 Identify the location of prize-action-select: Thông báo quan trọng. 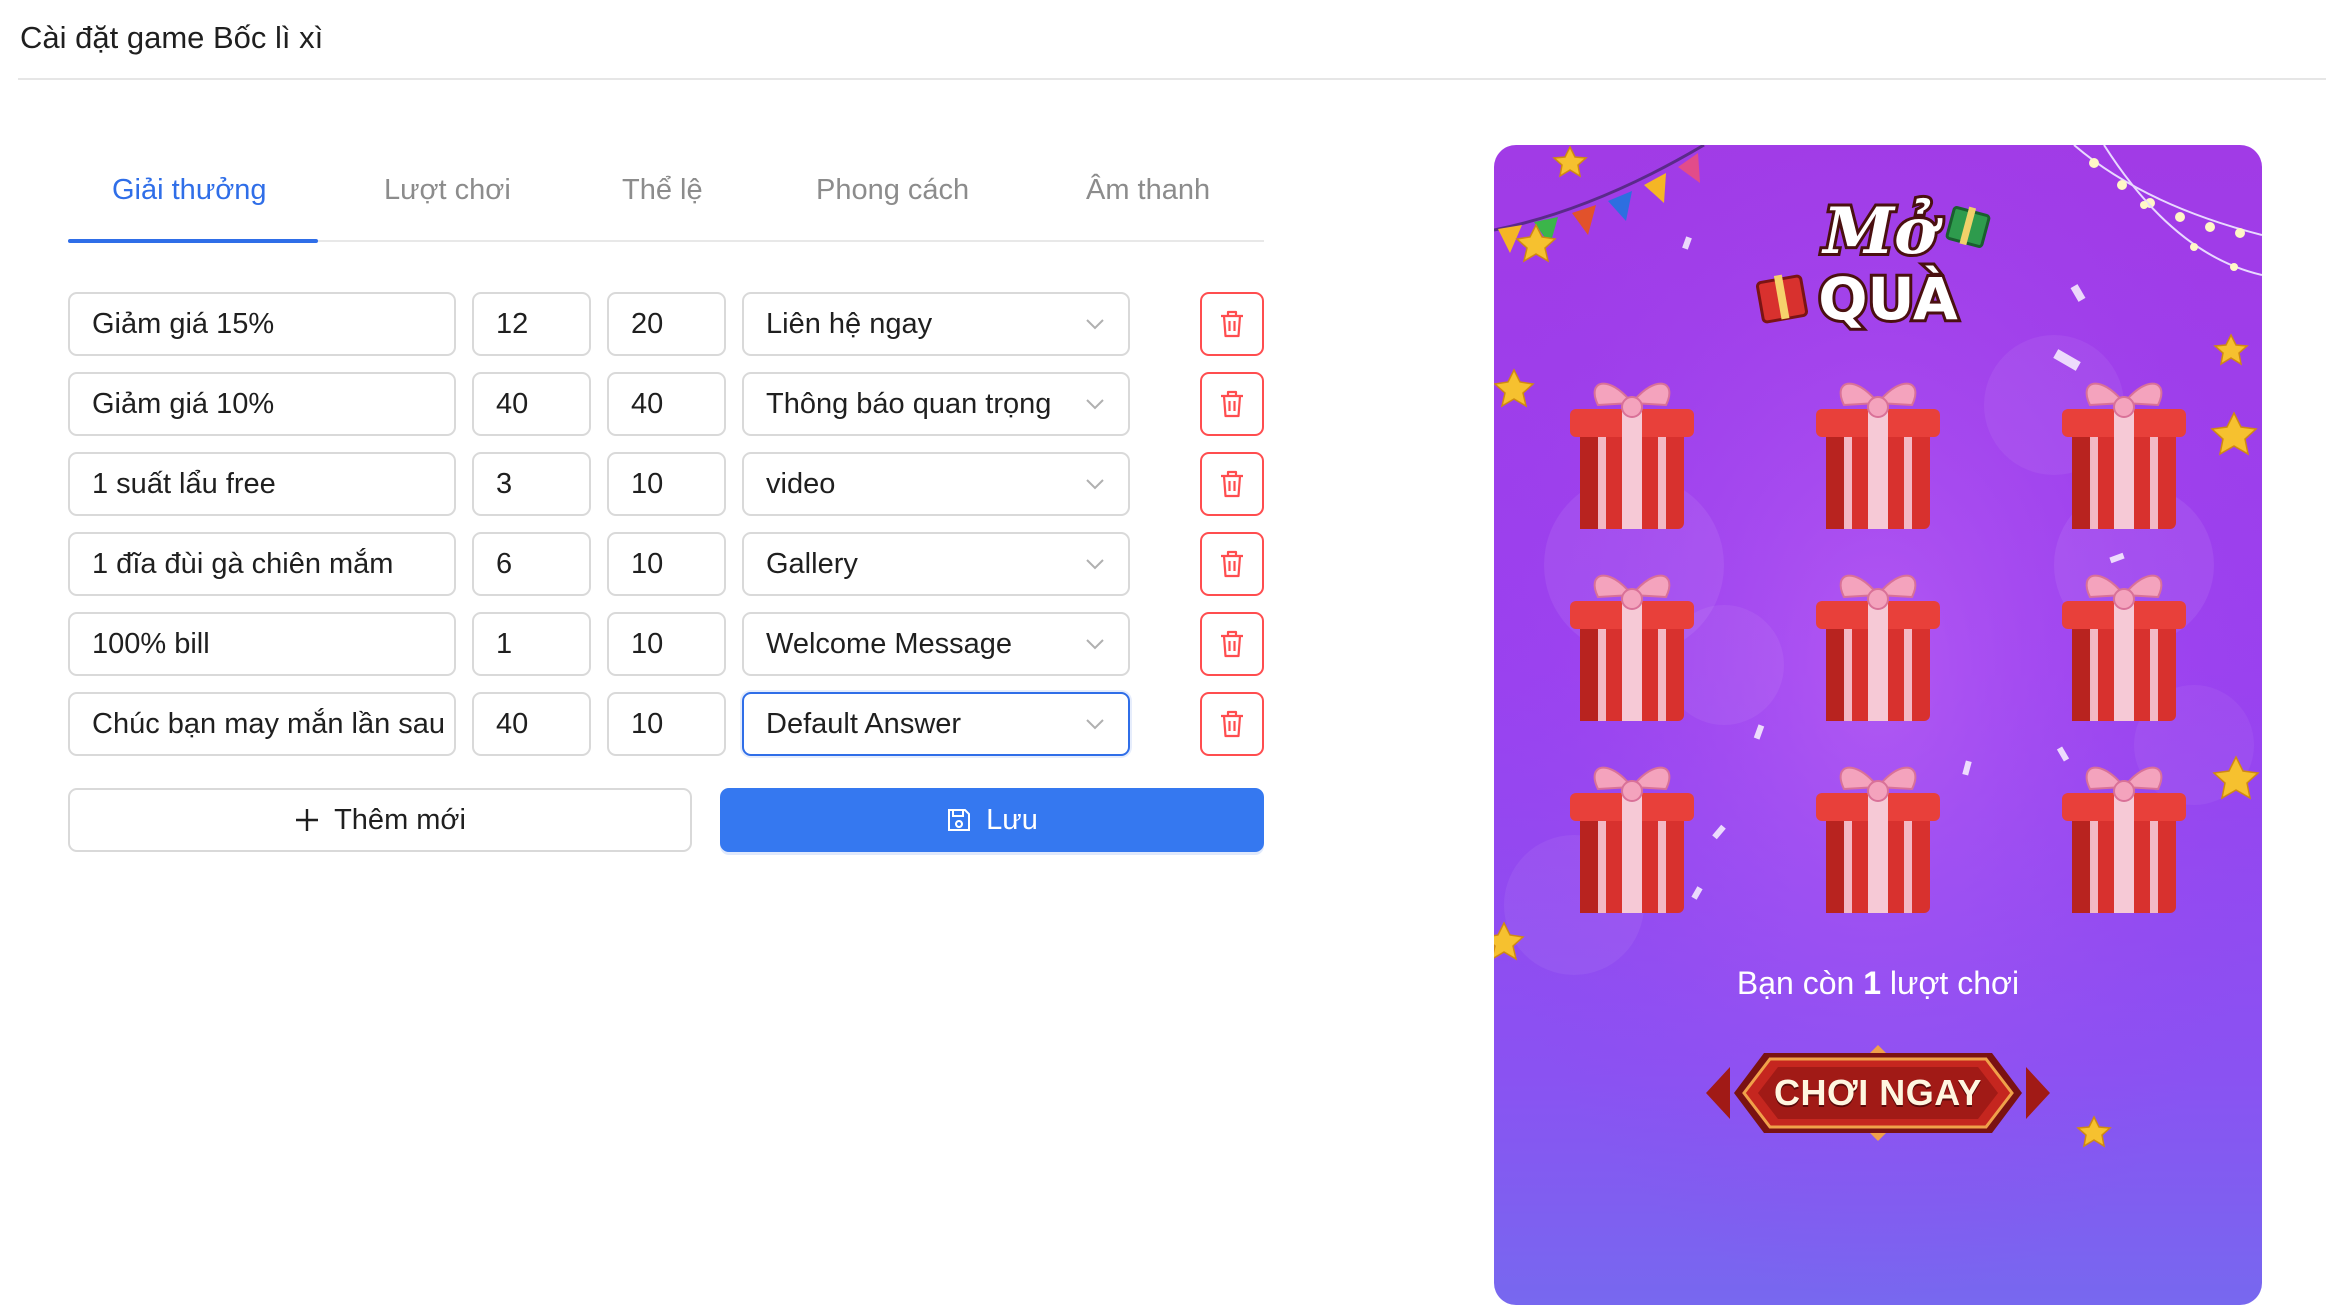
(936, 404).